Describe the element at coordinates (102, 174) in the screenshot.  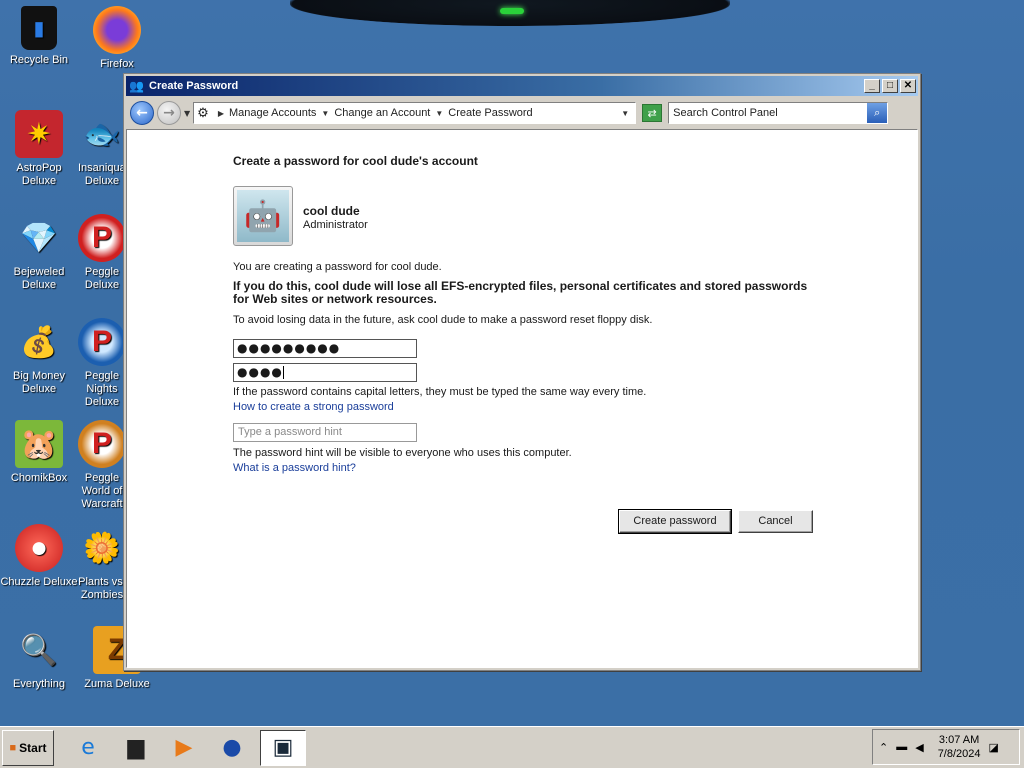
I see `desktop-icon-label: Insaniquarium Deluxe` at that location.